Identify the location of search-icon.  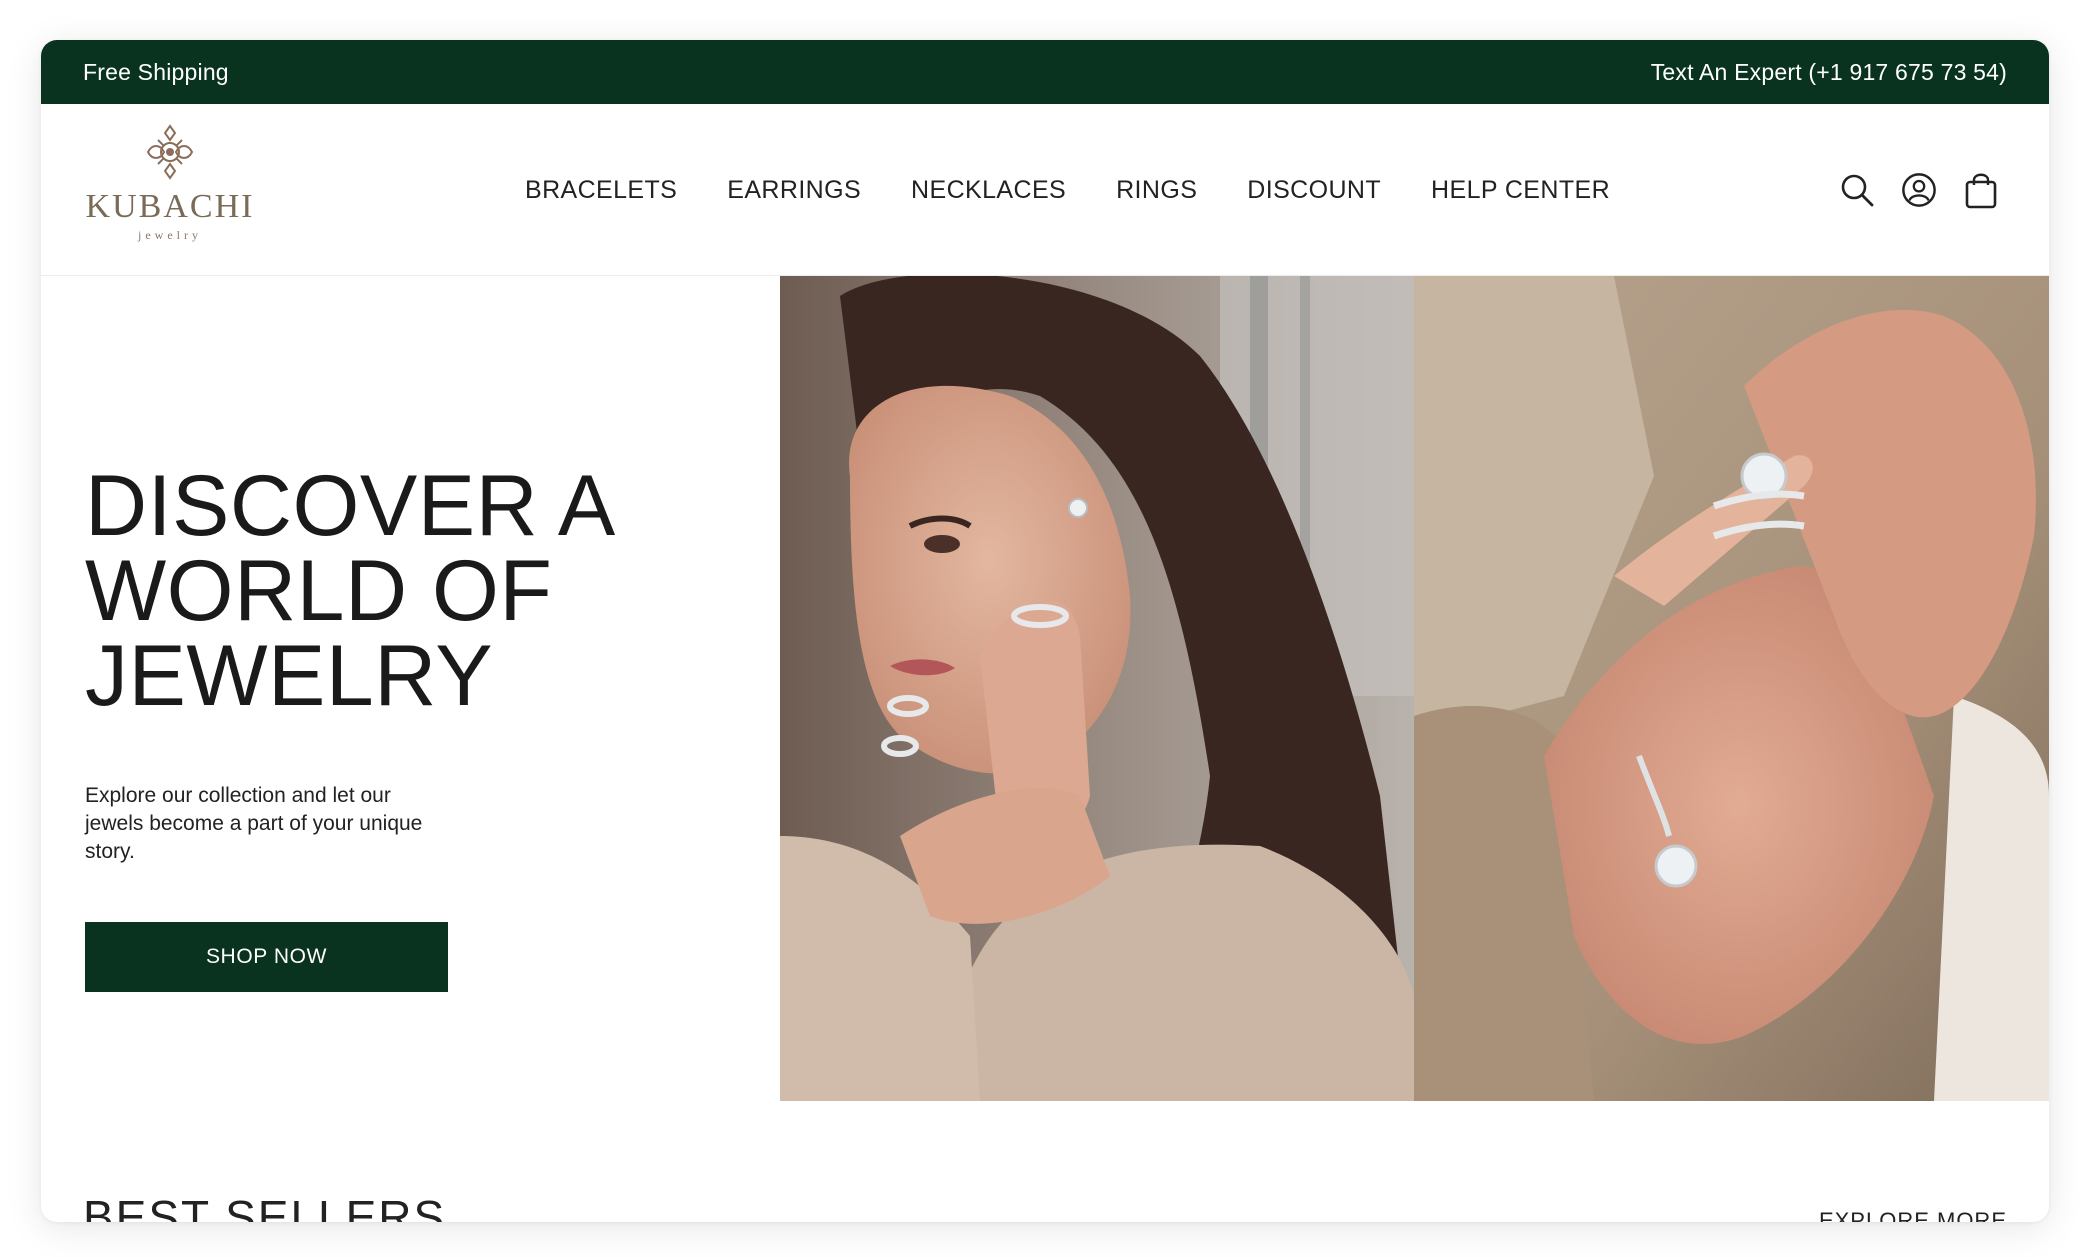
(1857, 190).